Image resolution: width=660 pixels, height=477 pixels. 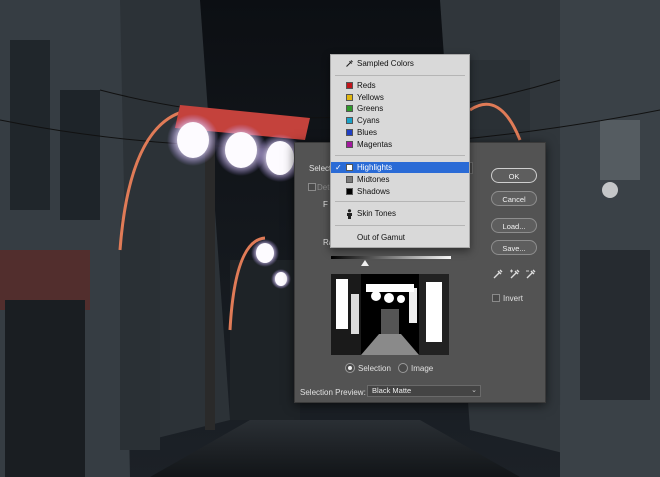 What do you see at coordinates (424, 391) in the screenshot?
I see `selection-preview-select: Black Matte ⌄` at bounding box center [424, 391].